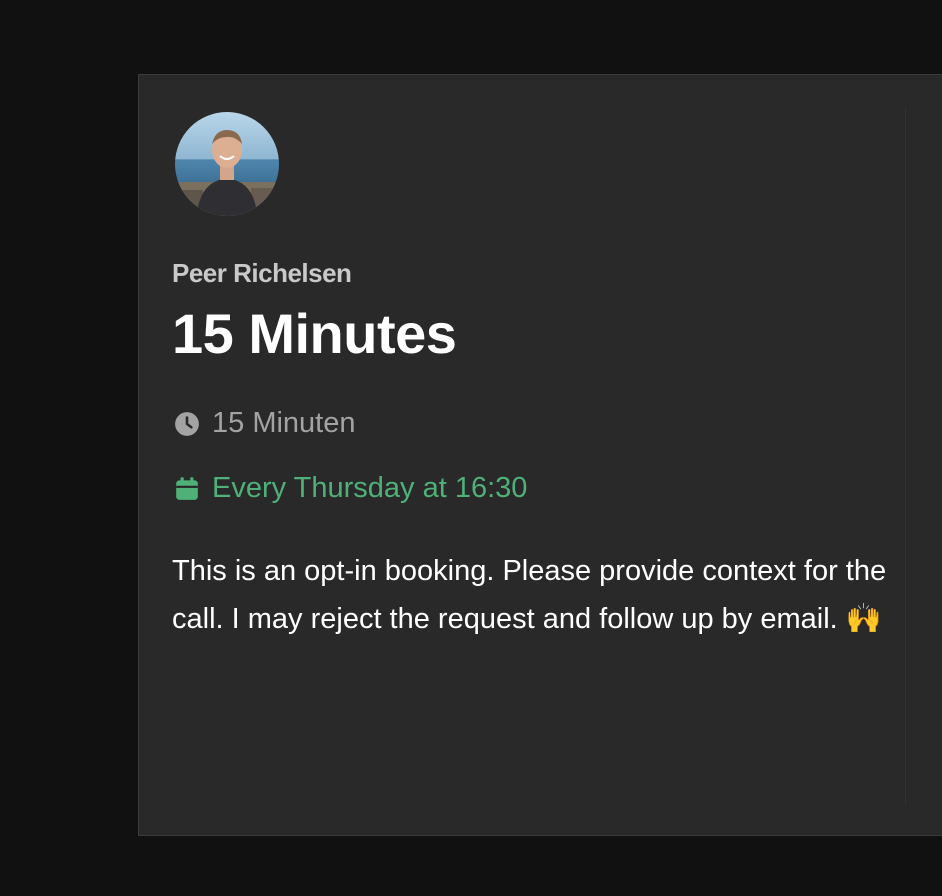  Describe the element at coordinates (187, 489) in the screenshot. I see `calendar-icon` at that location.